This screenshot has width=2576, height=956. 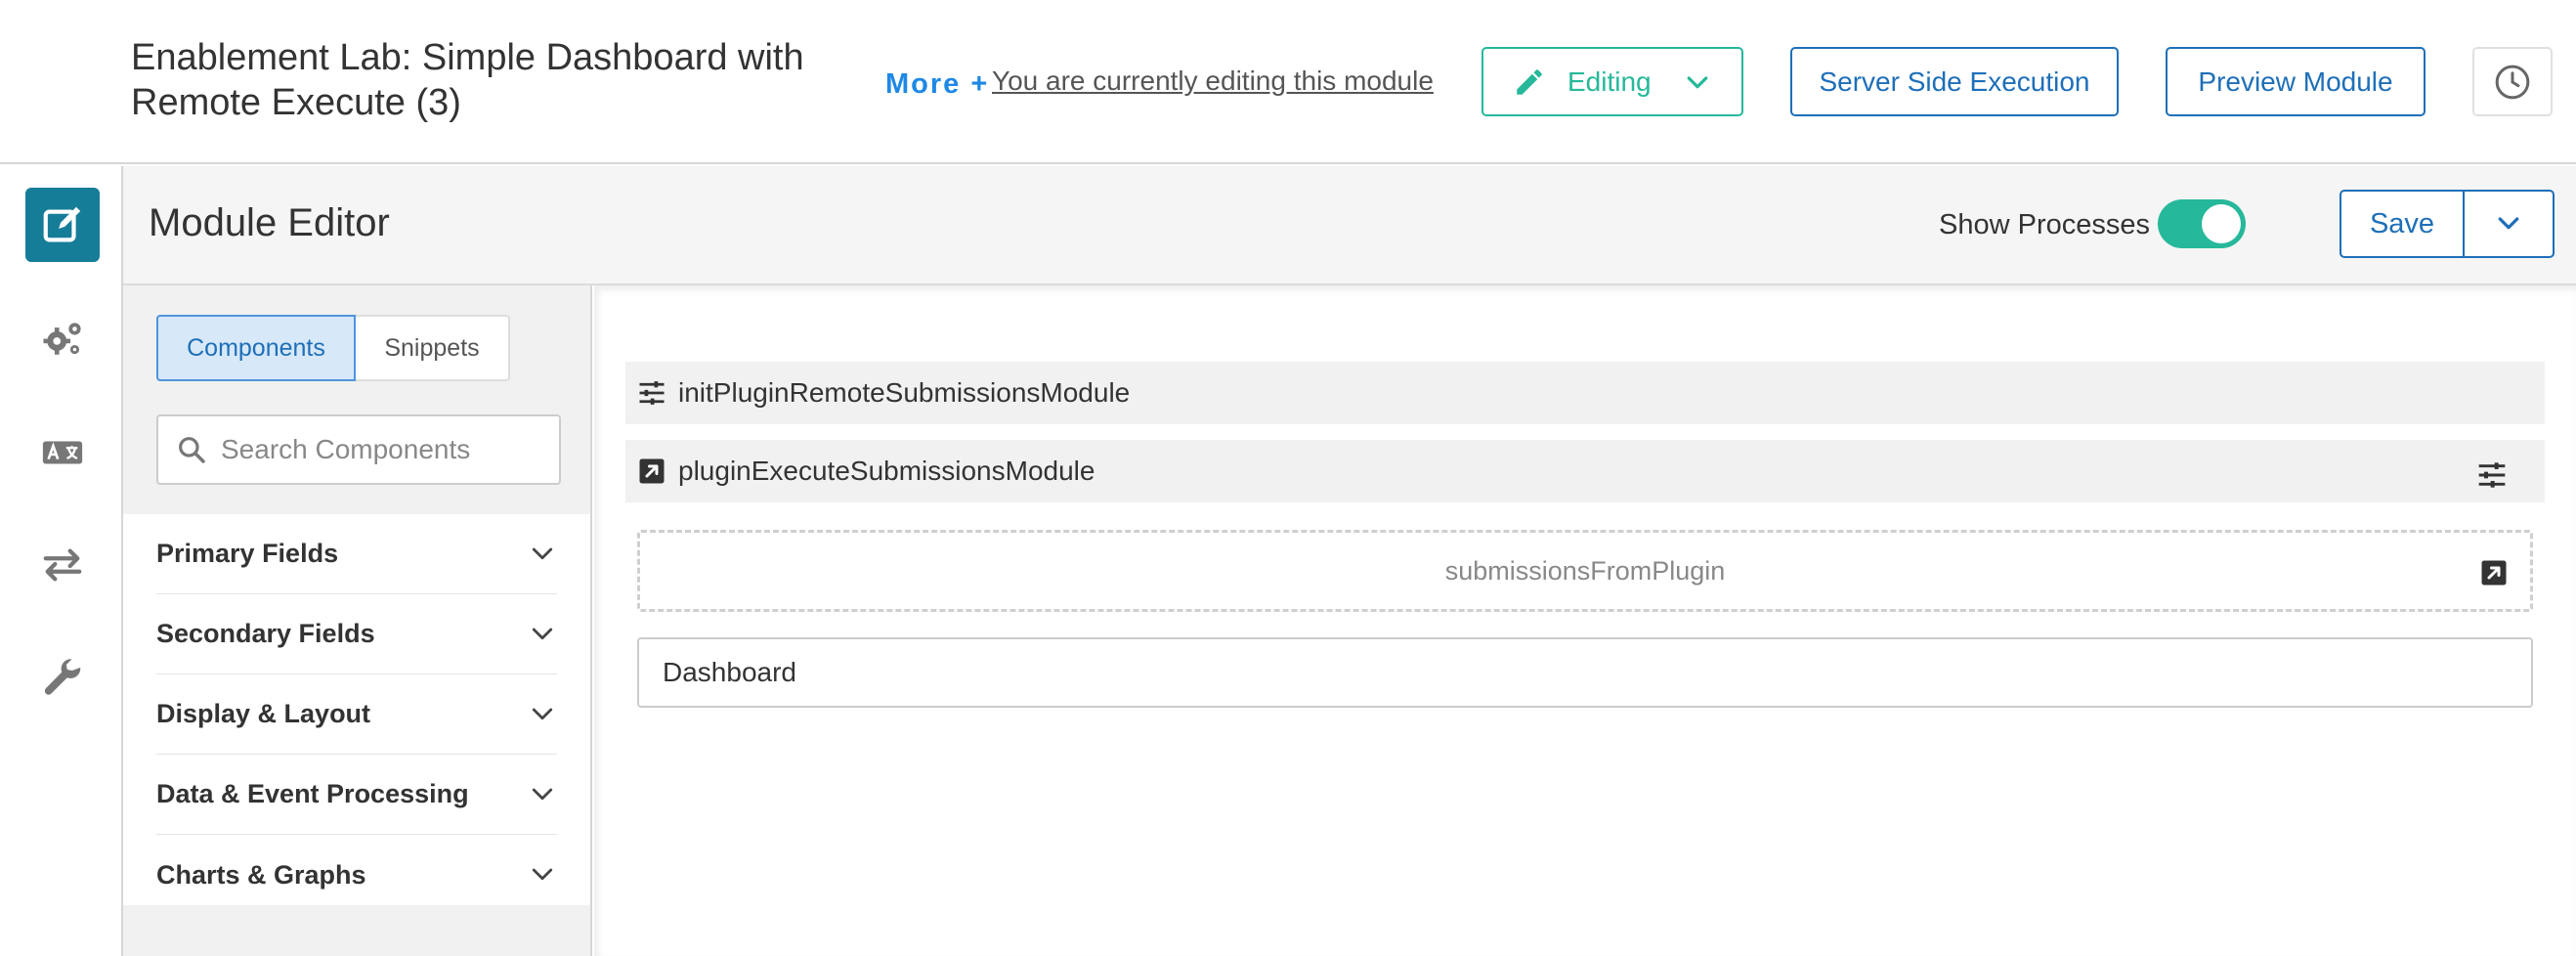 I want to click on category-charts-graphs: Charts & Graphs, so click(x=356, y=875).